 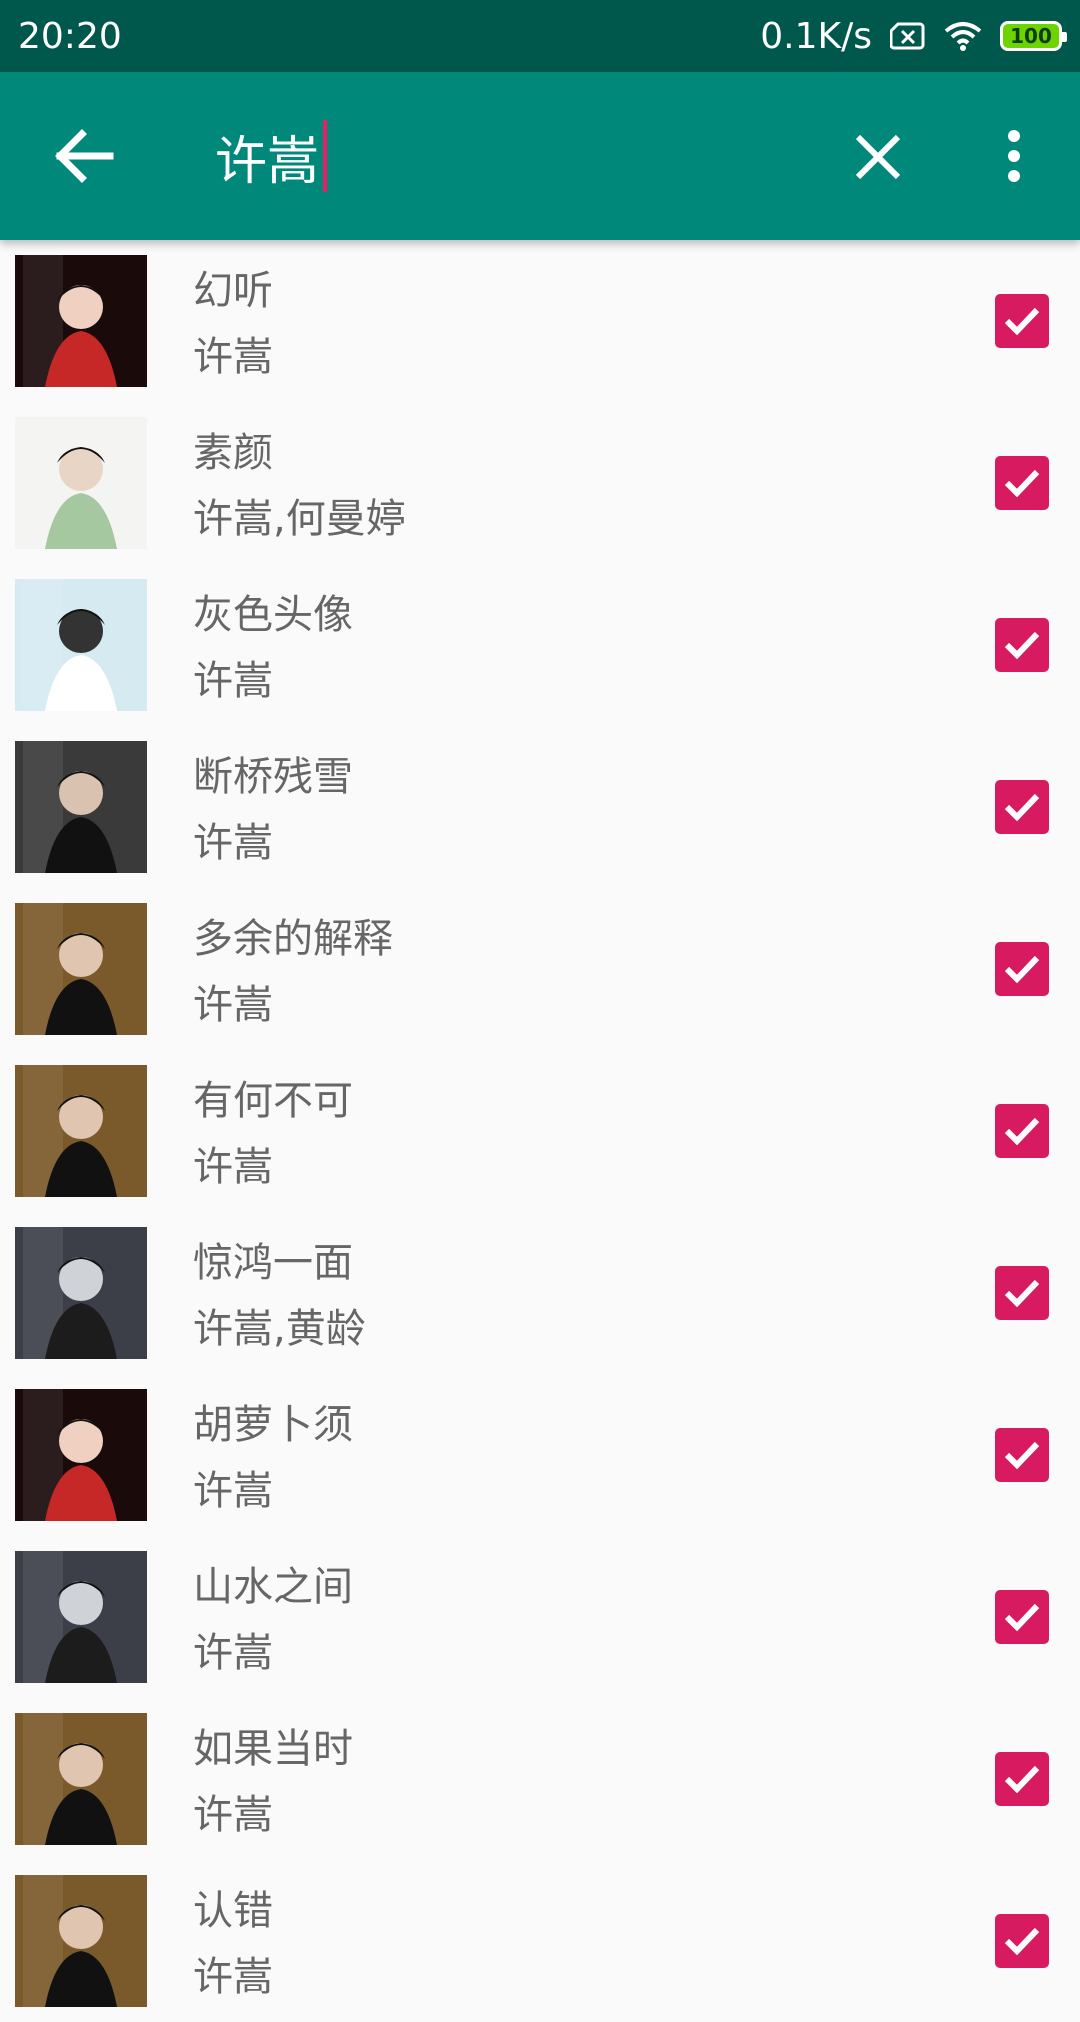 What do you see at coordinates (963, 36) in the screenshot?
I see `wifi-icon` at bounding box center [963, 36].